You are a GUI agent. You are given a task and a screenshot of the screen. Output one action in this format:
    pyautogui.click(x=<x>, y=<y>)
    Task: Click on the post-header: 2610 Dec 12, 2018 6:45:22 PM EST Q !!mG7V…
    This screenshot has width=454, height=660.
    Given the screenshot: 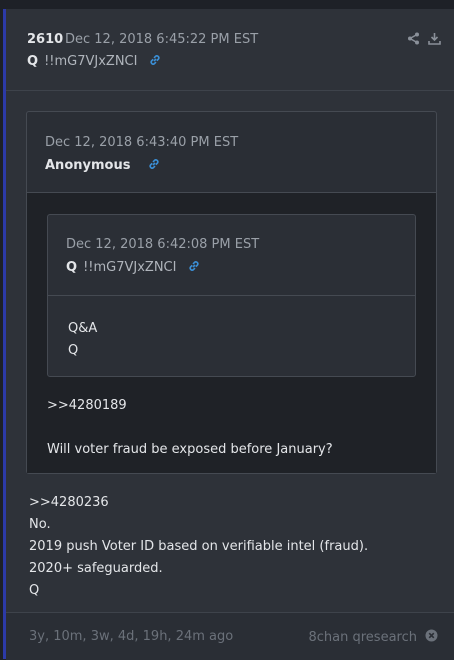 What is the action you would take?
    pyautogui.click(x=230, y=50)
    